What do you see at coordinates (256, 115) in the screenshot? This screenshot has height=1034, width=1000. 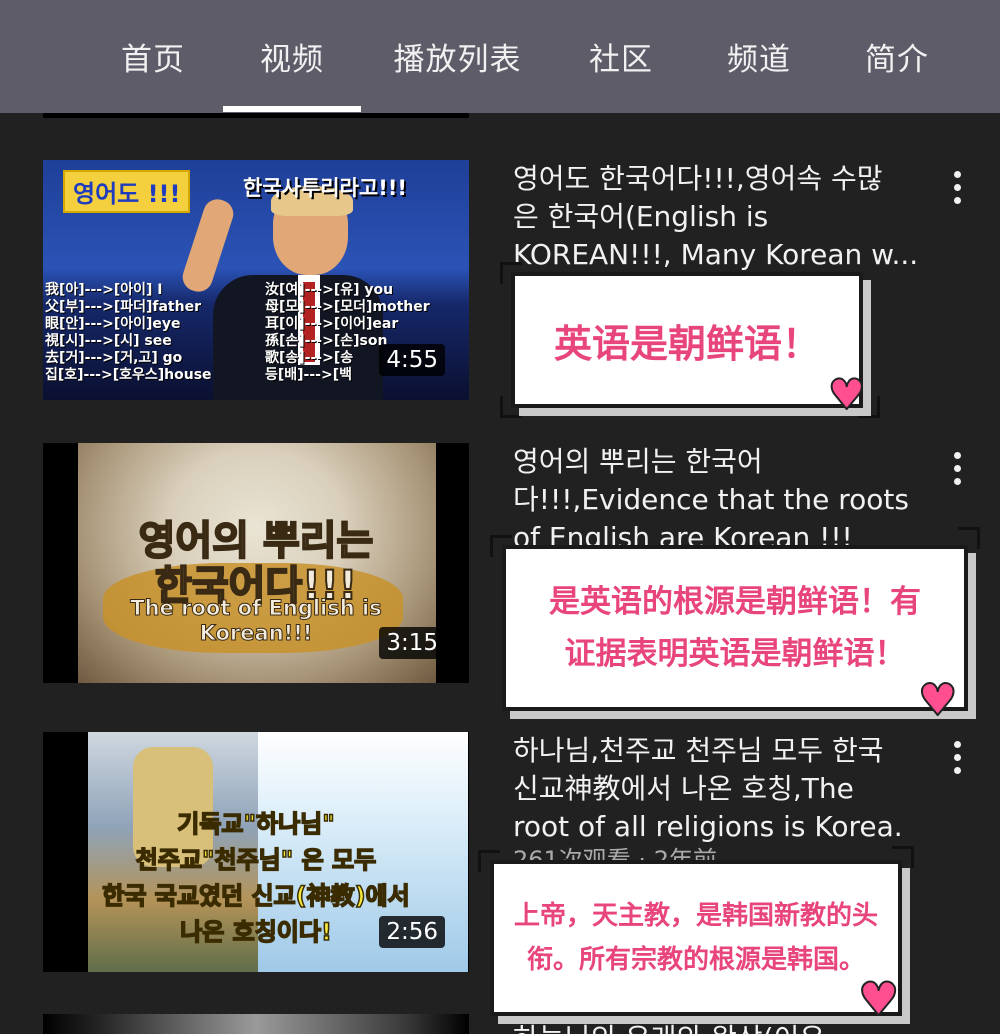 I see `previous-video-thumbnail-edge` at bounding box center [256, 115].